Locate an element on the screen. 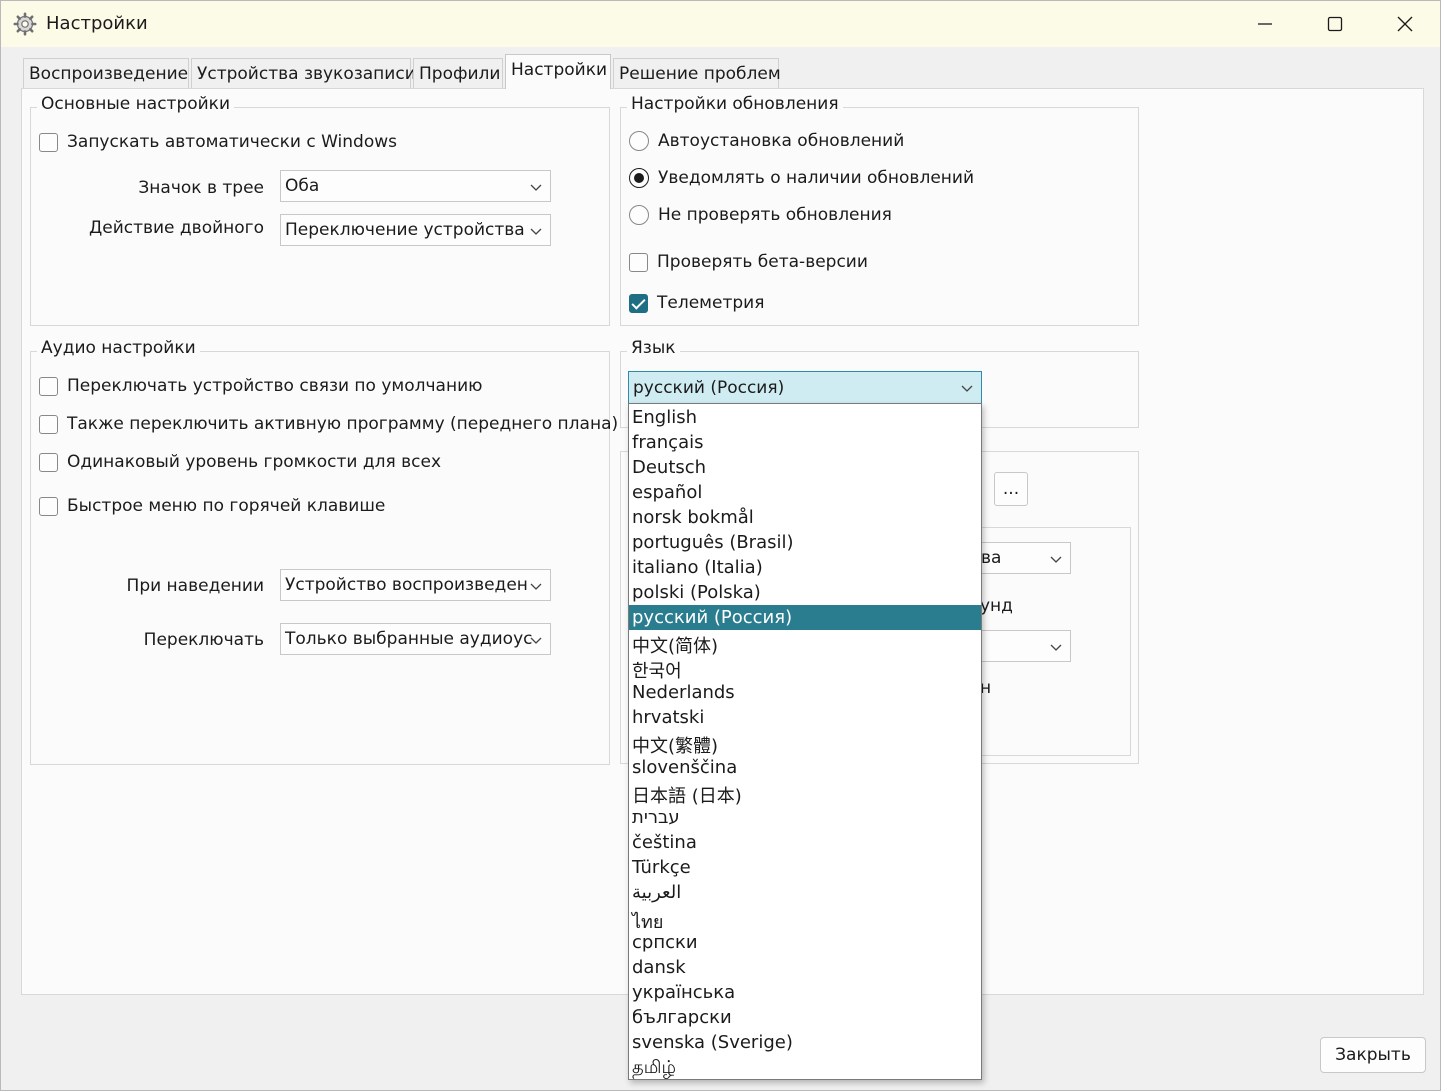 This screenshot has height=1091, width=1441. switch-mode-select: Только выбранные аудиоус is located at coordinates (415, 639).